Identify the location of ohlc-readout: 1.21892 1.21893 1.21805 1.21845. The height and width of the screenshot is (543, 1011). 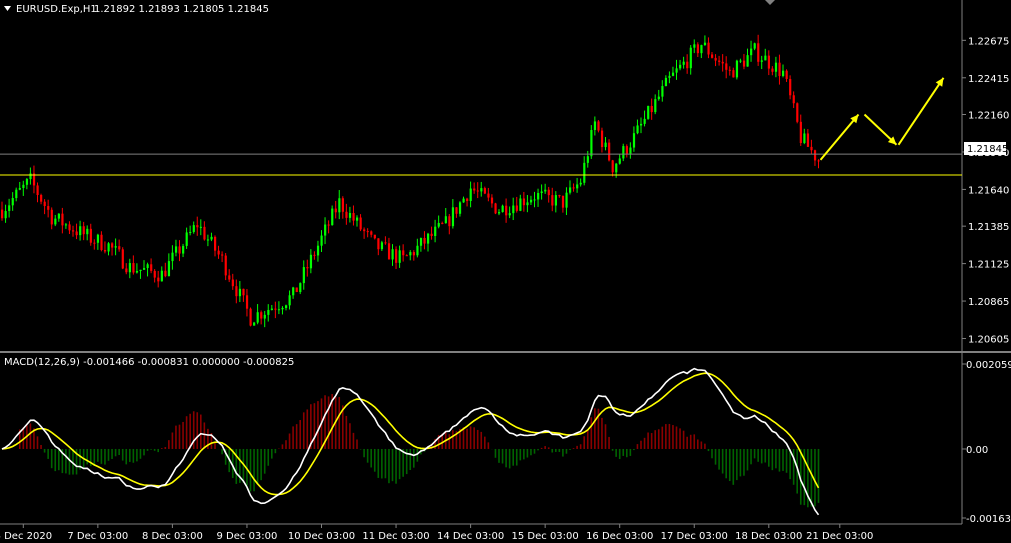
(181, 9).